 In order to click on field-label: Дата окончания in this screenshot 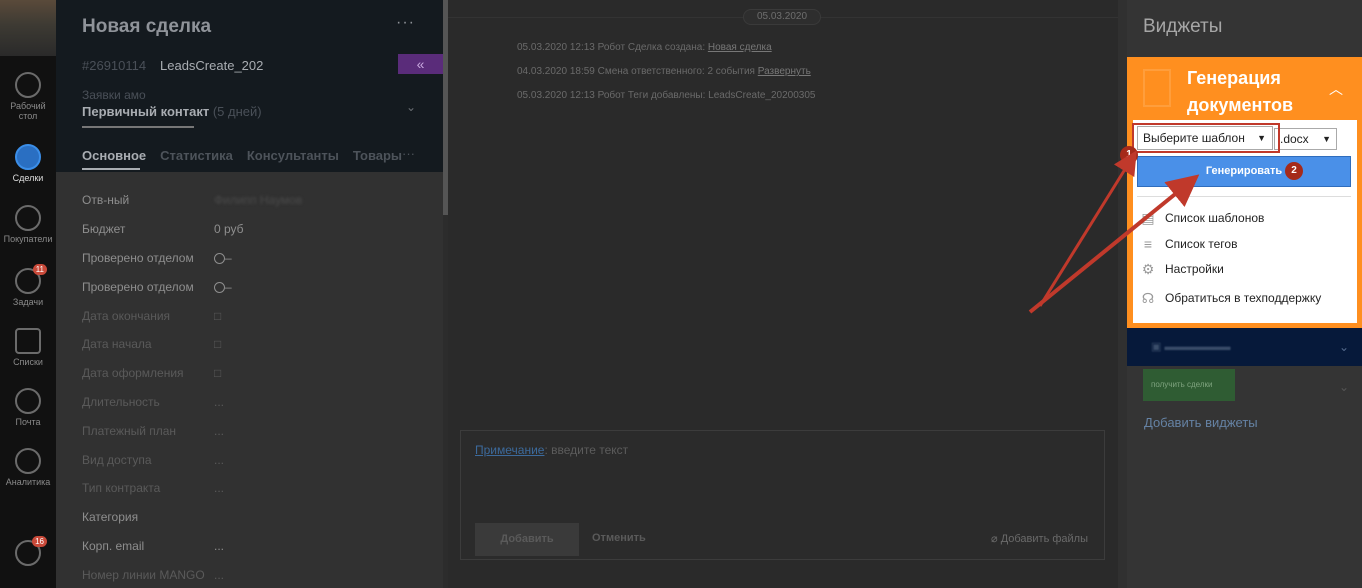, I will do `click(126, 315)`.